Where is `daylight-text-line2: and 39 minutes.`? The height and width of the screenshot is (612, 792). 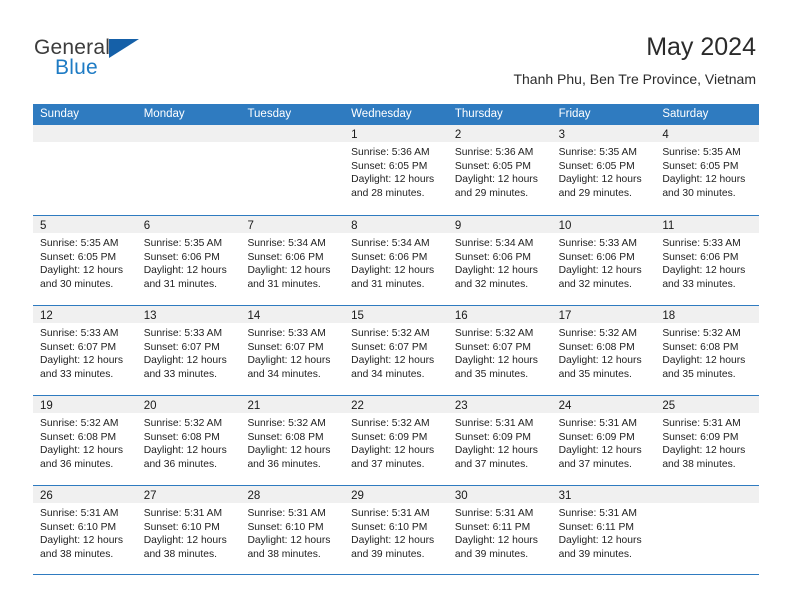
daylight-text-line2: and 39 minutes. is located at coordinates (388, 554).